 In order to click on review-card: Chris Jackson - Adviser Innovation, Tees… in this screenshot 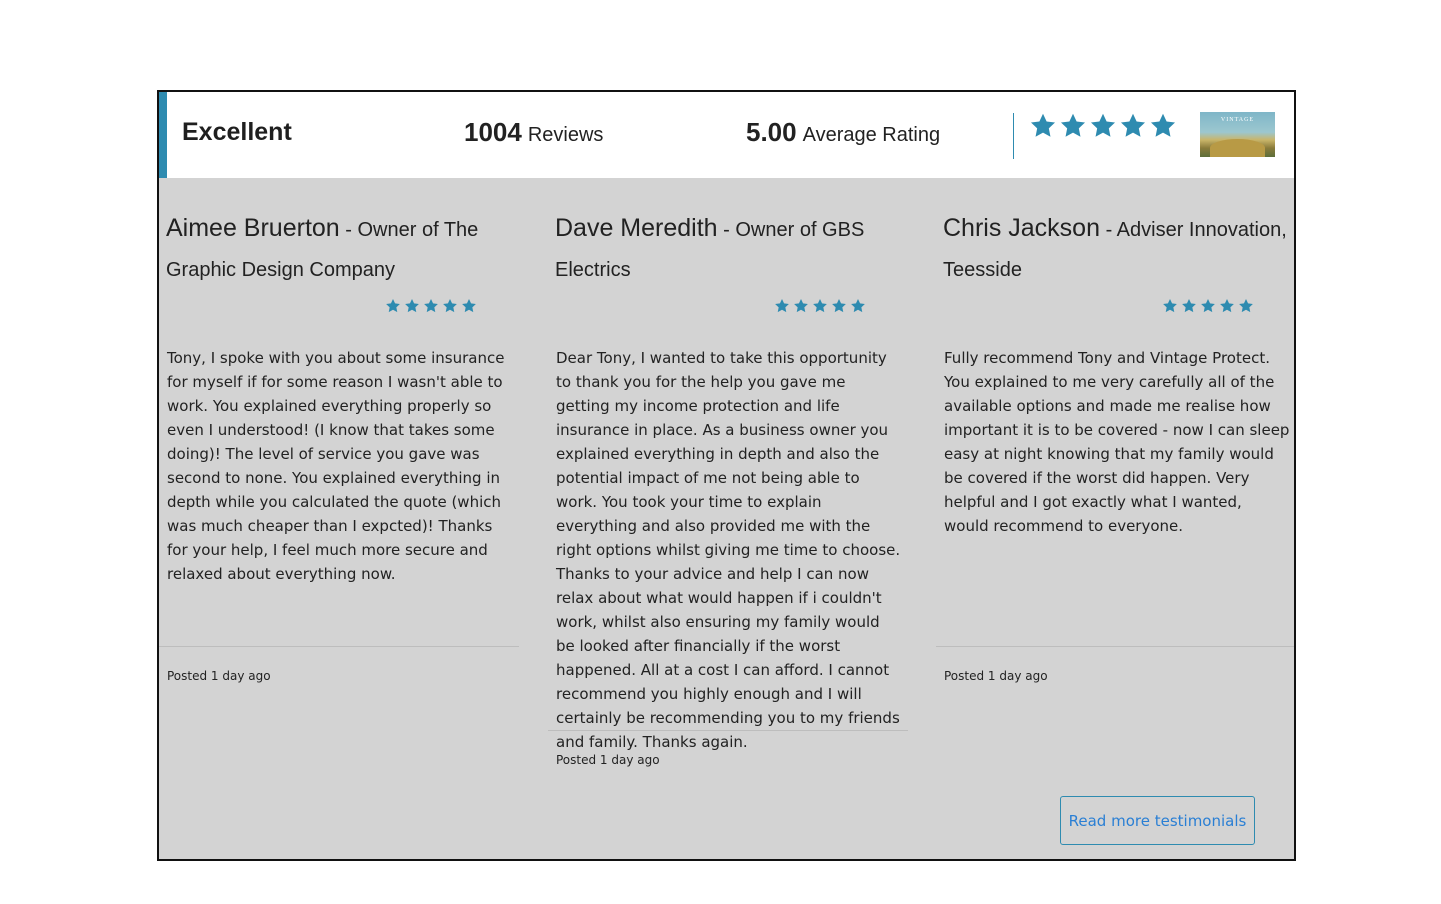, I will do `click(1115, 430)`.